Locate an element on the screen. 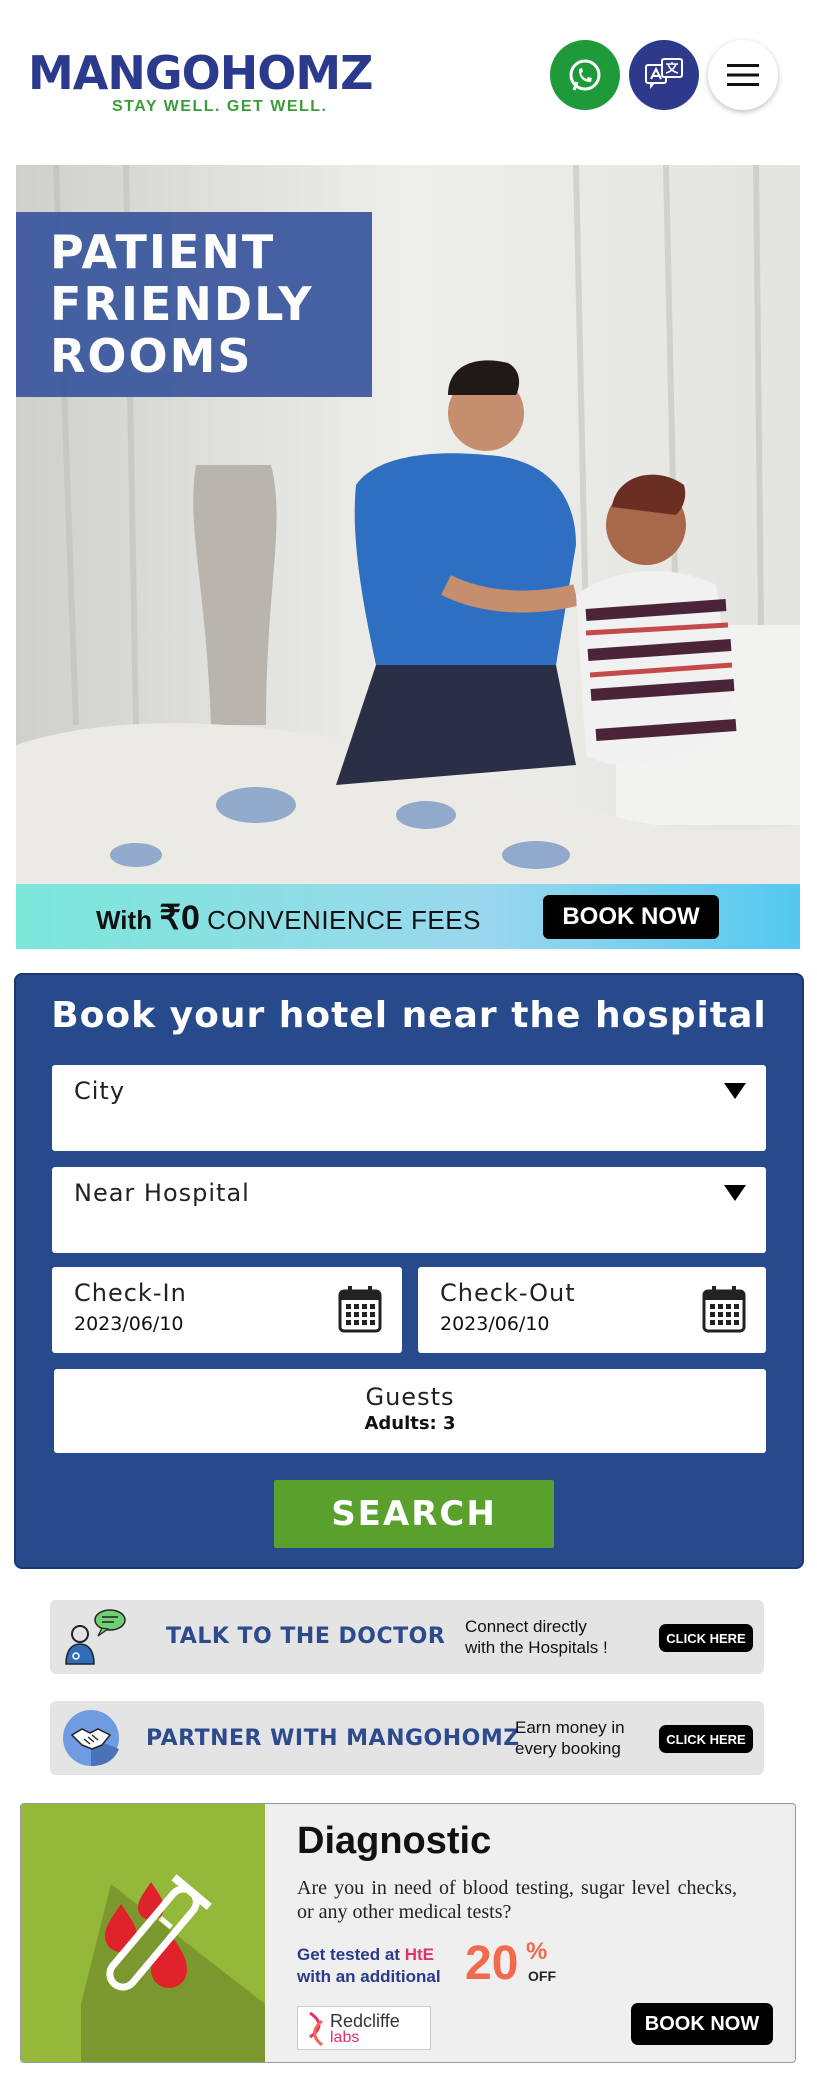 This screenshot has height=2087, width=817. handshake-icon is located at coordinates (91, 1738).